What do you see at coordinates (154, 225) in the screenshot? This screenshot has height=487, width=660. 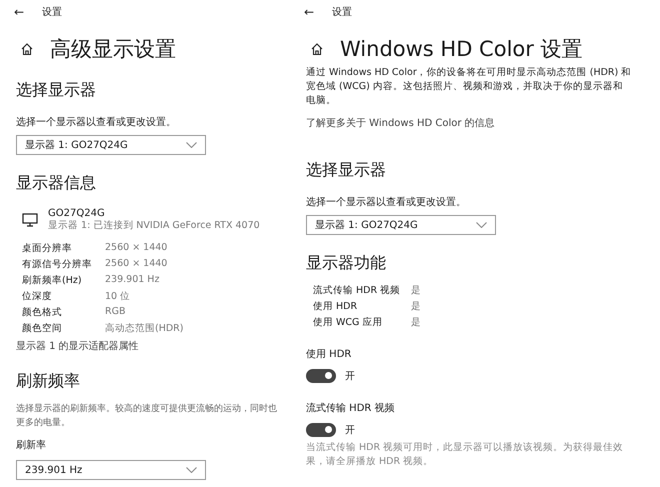 I see `monitor-detail: 显示器 1: 已连接到 NVIDIA GeForce RTX 4070` at bounding box center [154, 225].